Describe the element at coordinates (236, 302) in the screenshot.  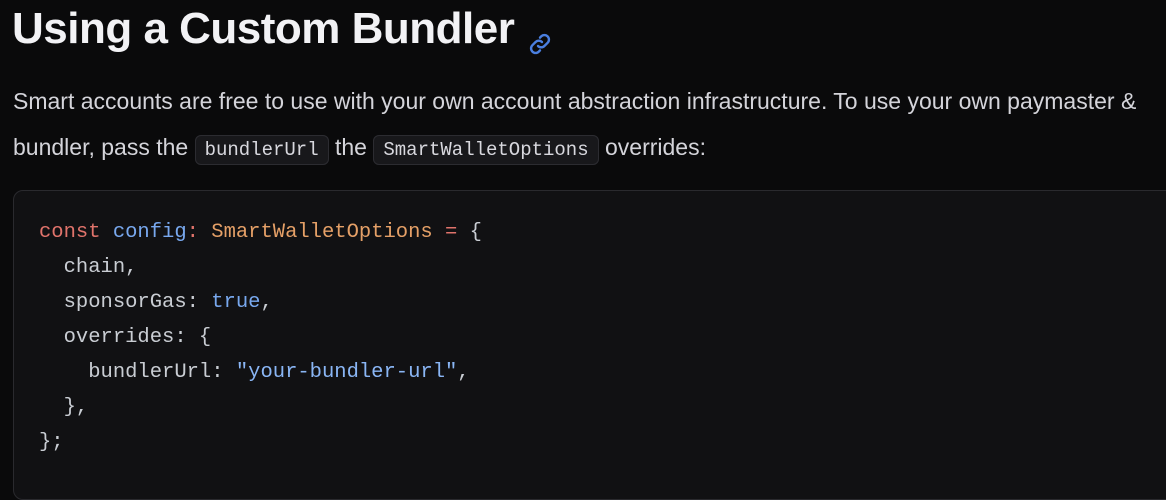
I see `code-token: true` at that location.